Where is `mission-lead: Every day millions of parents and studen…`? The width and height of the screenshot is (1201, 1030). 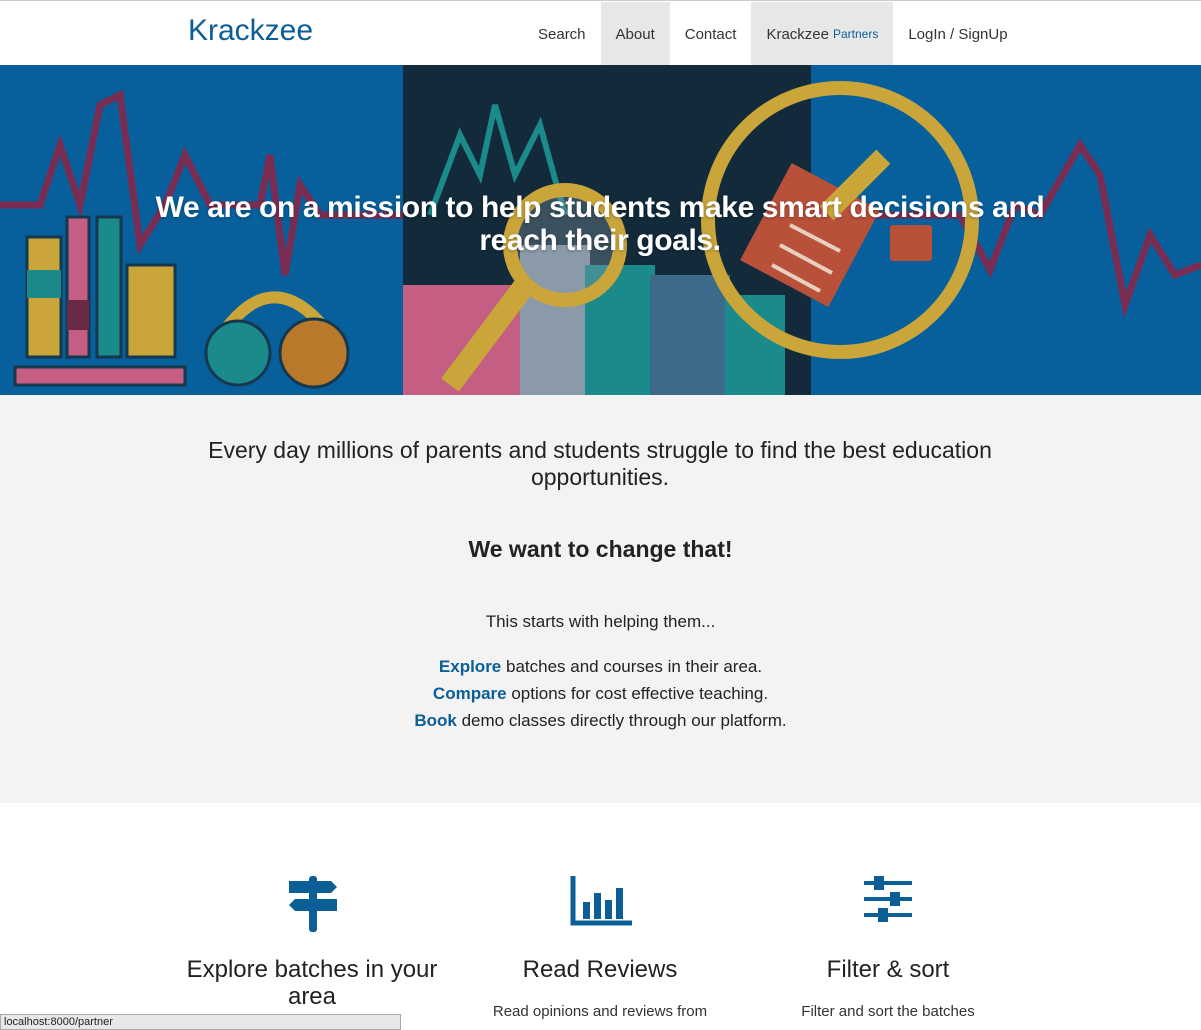 mission-lead: Every day millions of parents and studen… is located at coordinates (600, 463).